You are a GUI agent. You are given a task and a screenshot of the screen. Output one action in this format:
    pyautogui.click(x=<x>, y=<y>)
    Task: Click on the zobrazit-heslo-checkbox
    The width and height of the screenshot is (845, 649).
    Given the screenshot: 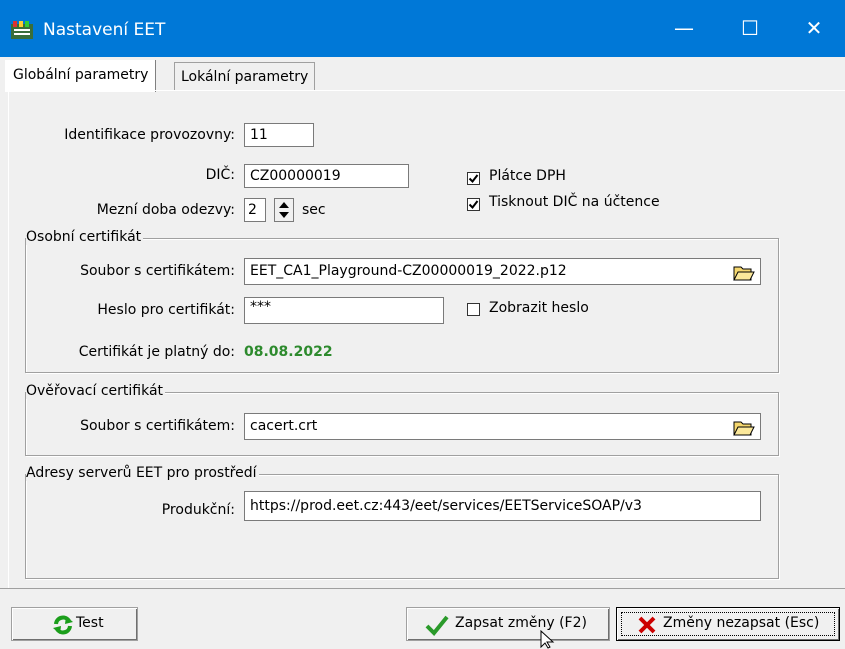 What is the action you would take?
    pyautogui.click(x=473, y=309)
    